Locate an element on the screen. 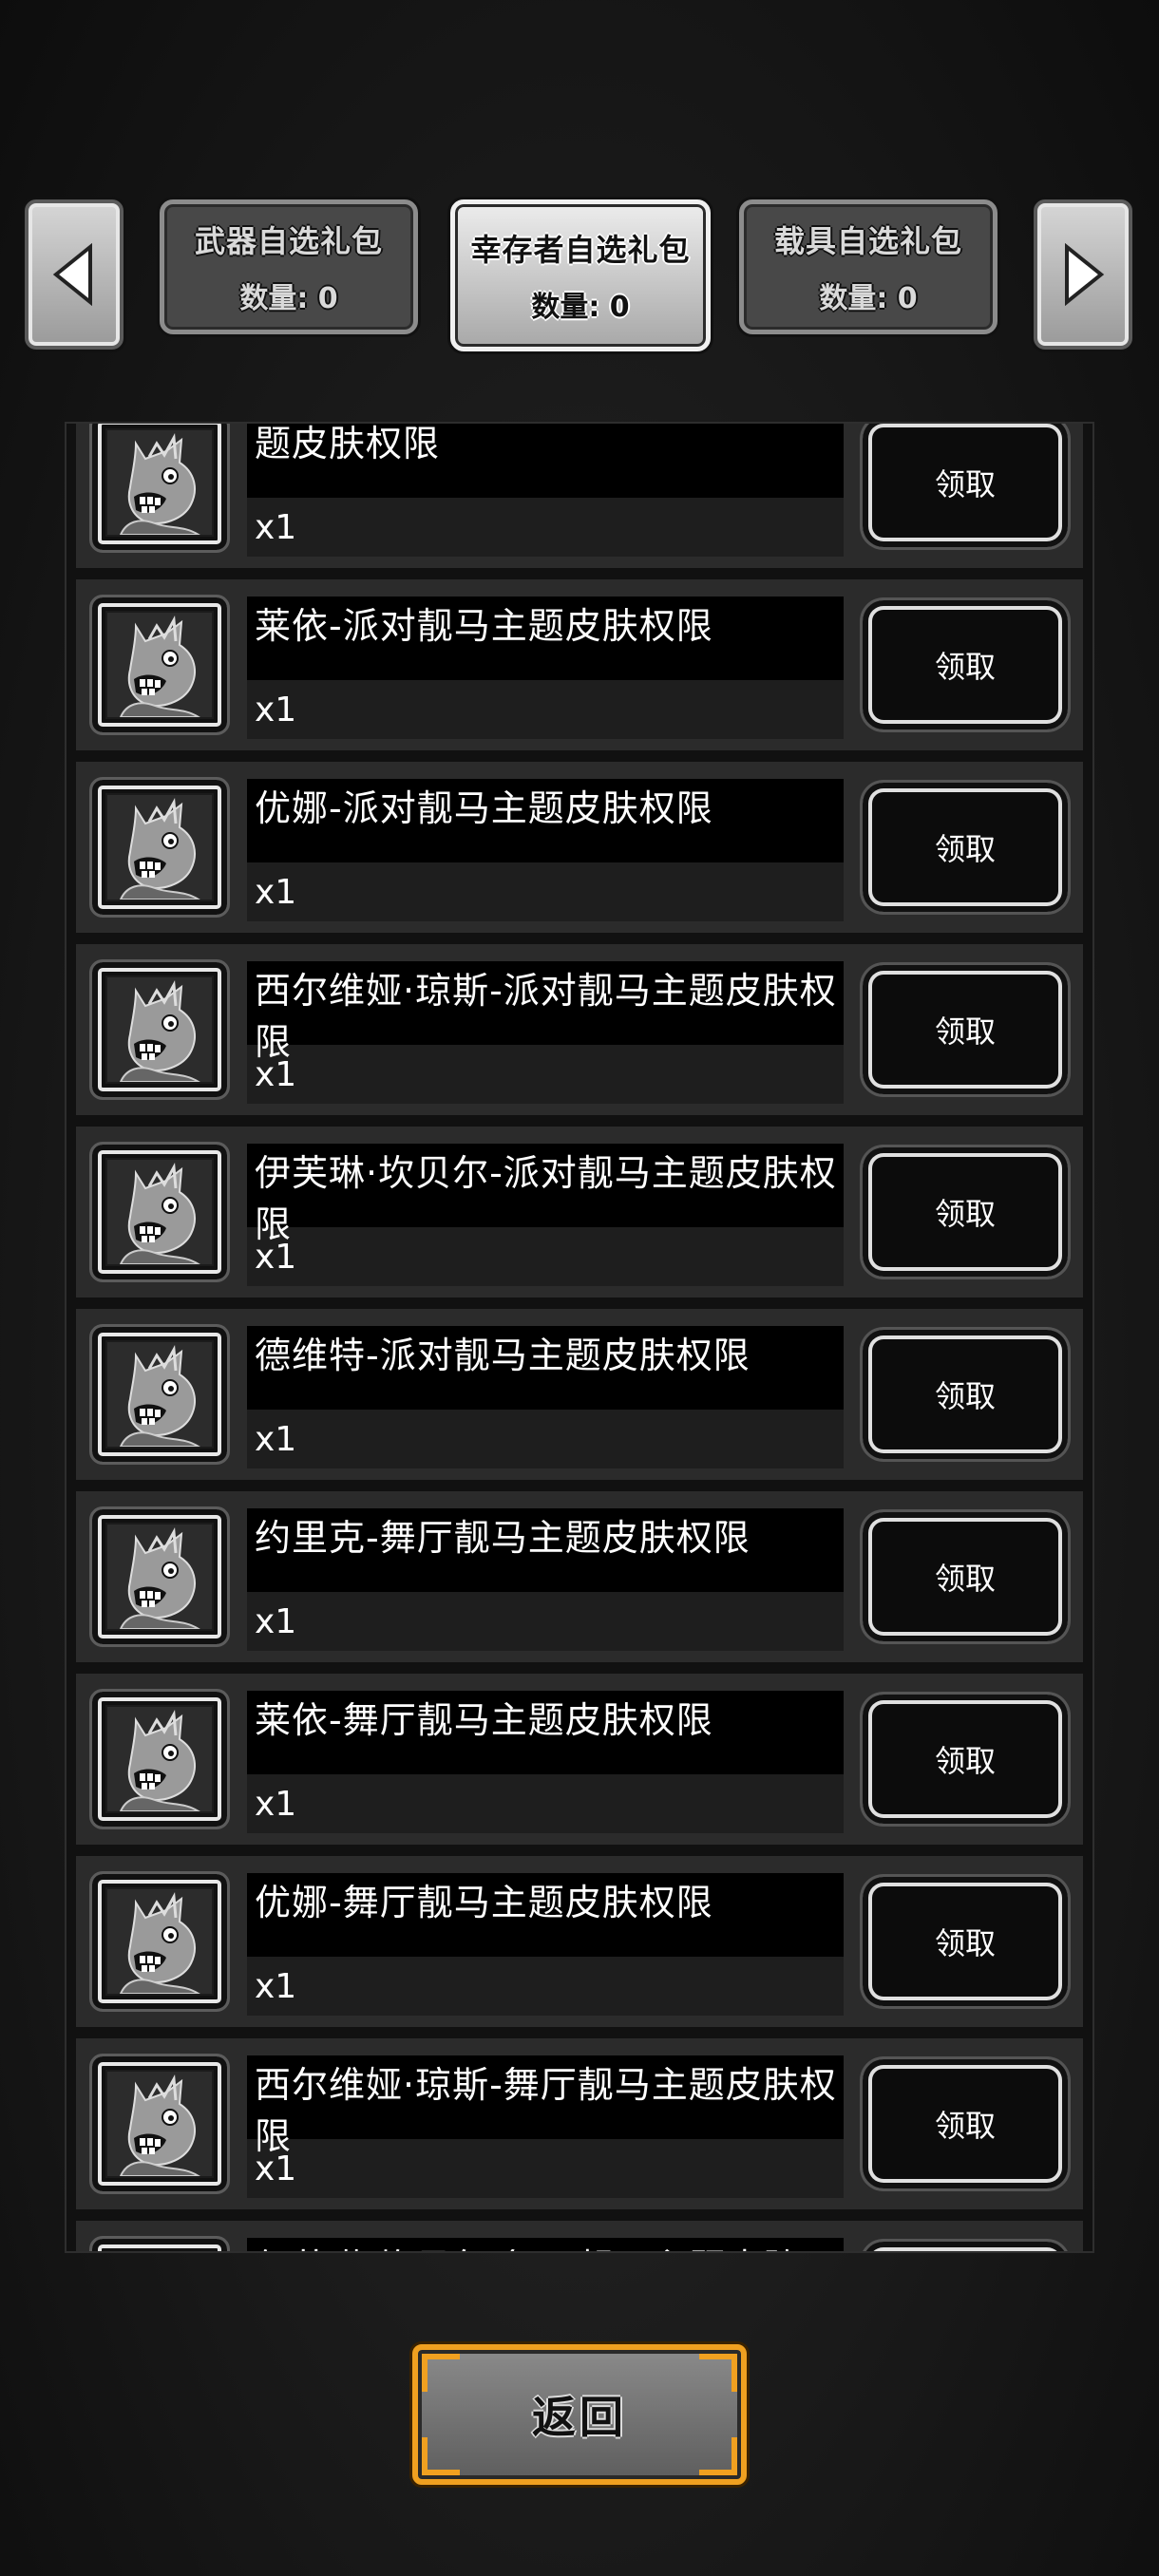 The image size is (1159, 2576). list-item: 德维特-派对靓马主题皮肤权限 x1 领取 is located at coordinates (579, 1394).